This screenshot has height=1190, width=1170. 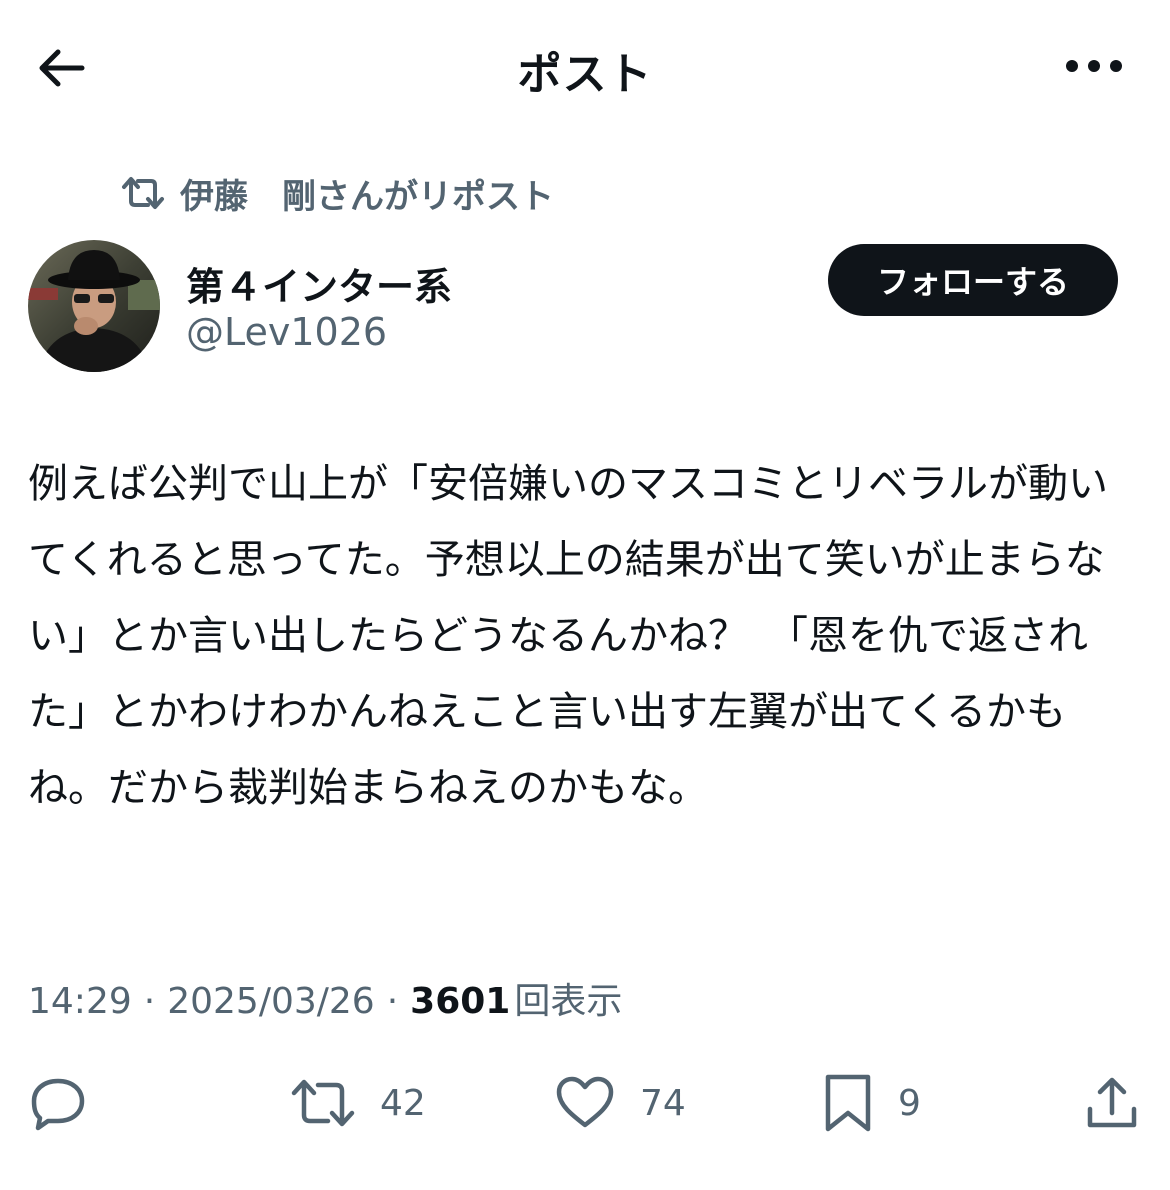 I want to click on like-count: 74, so click(x=663, y=1103).